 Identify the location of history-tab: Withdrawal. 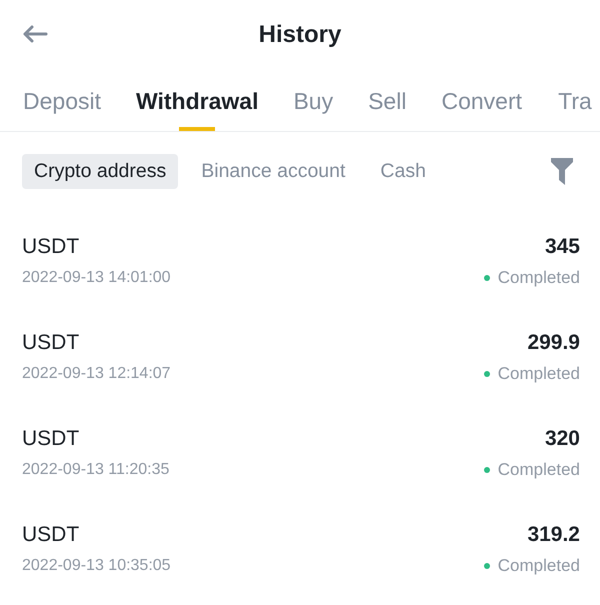
(197, 109).